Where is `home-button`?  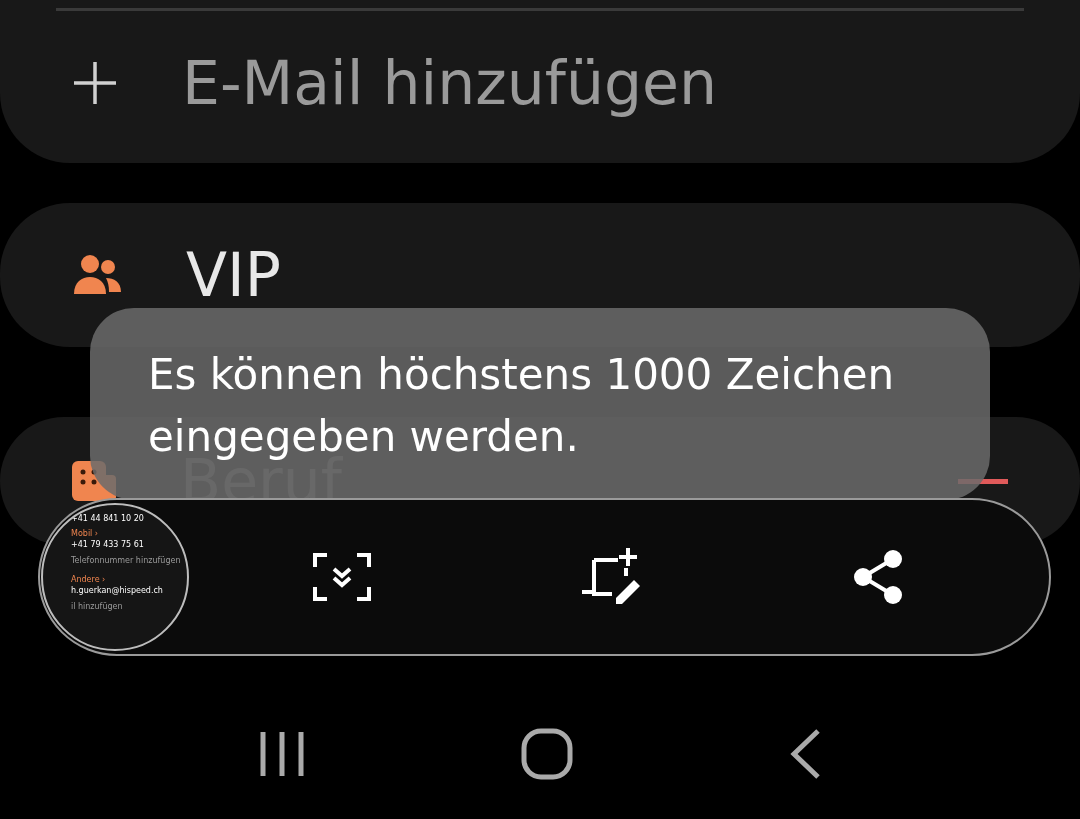
home-button is located at coordinates (547, 754).